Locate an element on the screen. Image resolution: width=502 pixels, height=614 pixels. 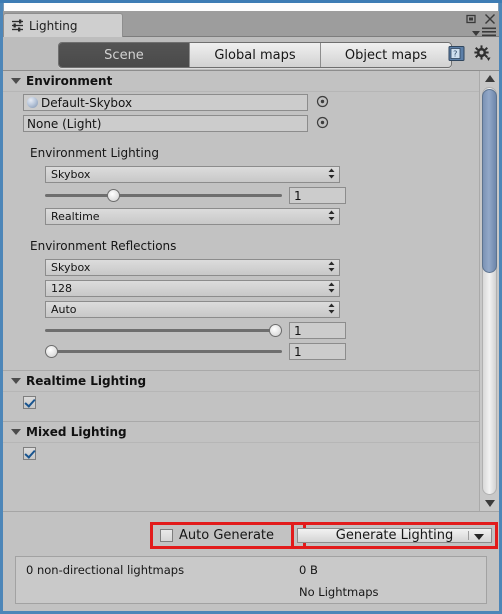
realtime-gi-checkbox is located at coordinates (29, 402).